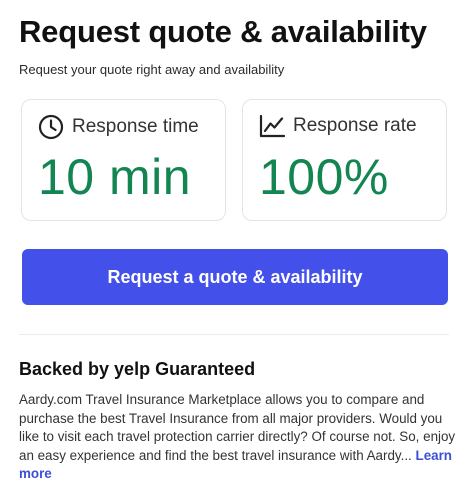 This screenshot has width=470, height=491. What do you see at coordinates (223, 31) in the screenshot?
I see `page-title: Request quote & availability` at bounding box center [223, 31].